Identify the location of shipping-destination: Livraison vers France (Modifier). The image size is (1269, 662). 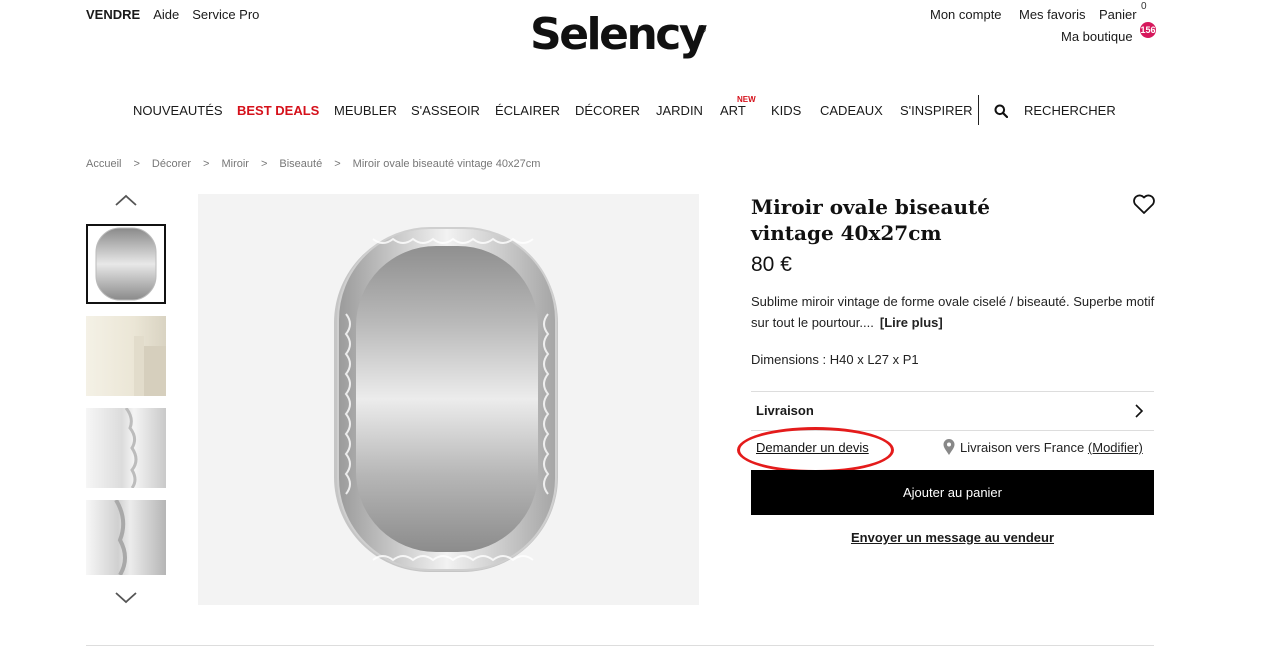
(1051, 447).